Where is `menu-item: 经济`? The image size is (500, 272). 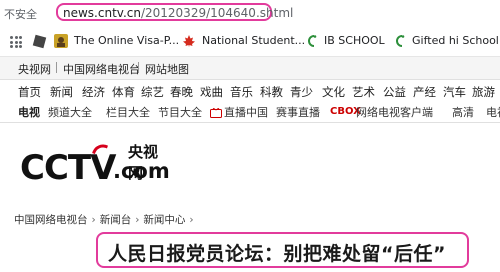
menu-item: 经济 is located at coordinates (93, 92).